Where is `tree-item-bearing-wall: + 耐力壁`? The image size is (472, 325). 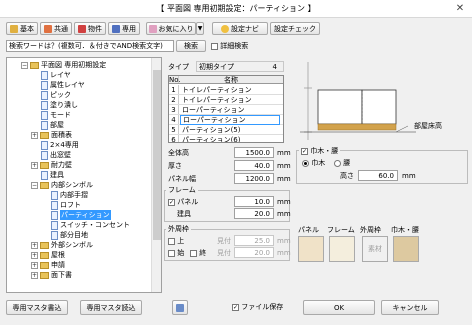 tree-item-bearing-wall: + 耐力壁 is located at coordinates (51, 165).